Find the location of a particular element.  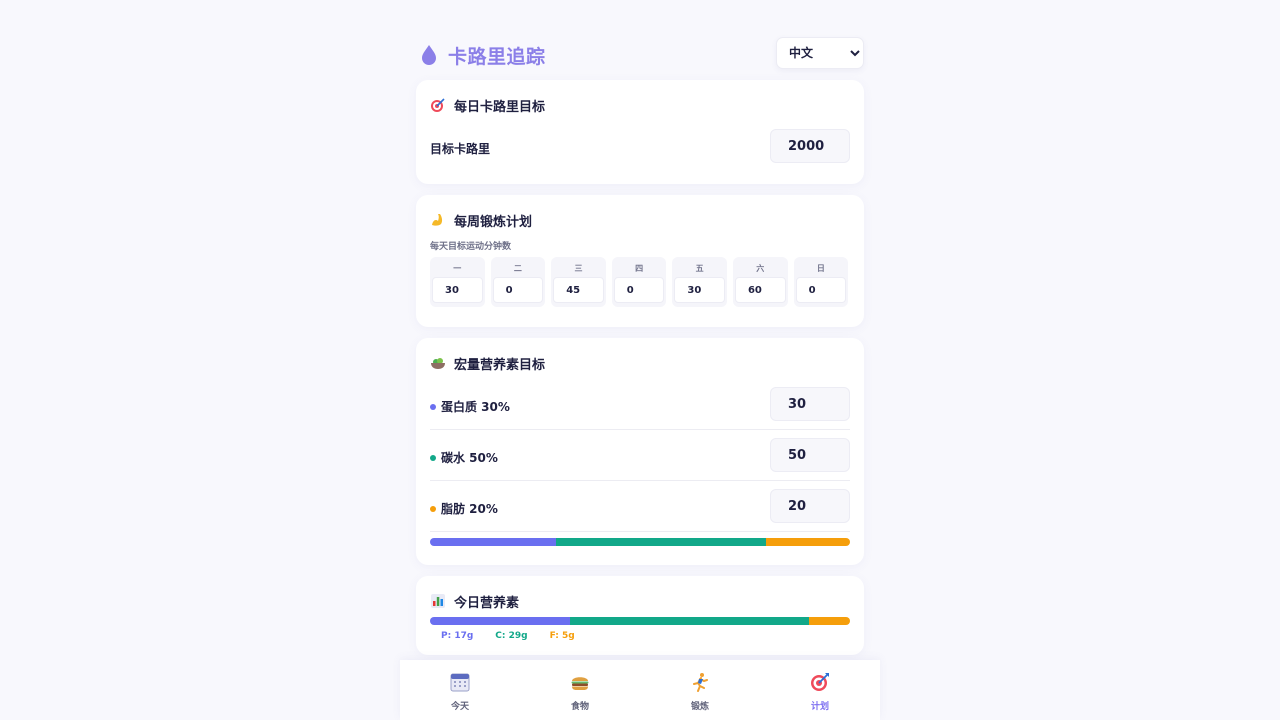

day-name: 日 is located at coordinates (820, 268).